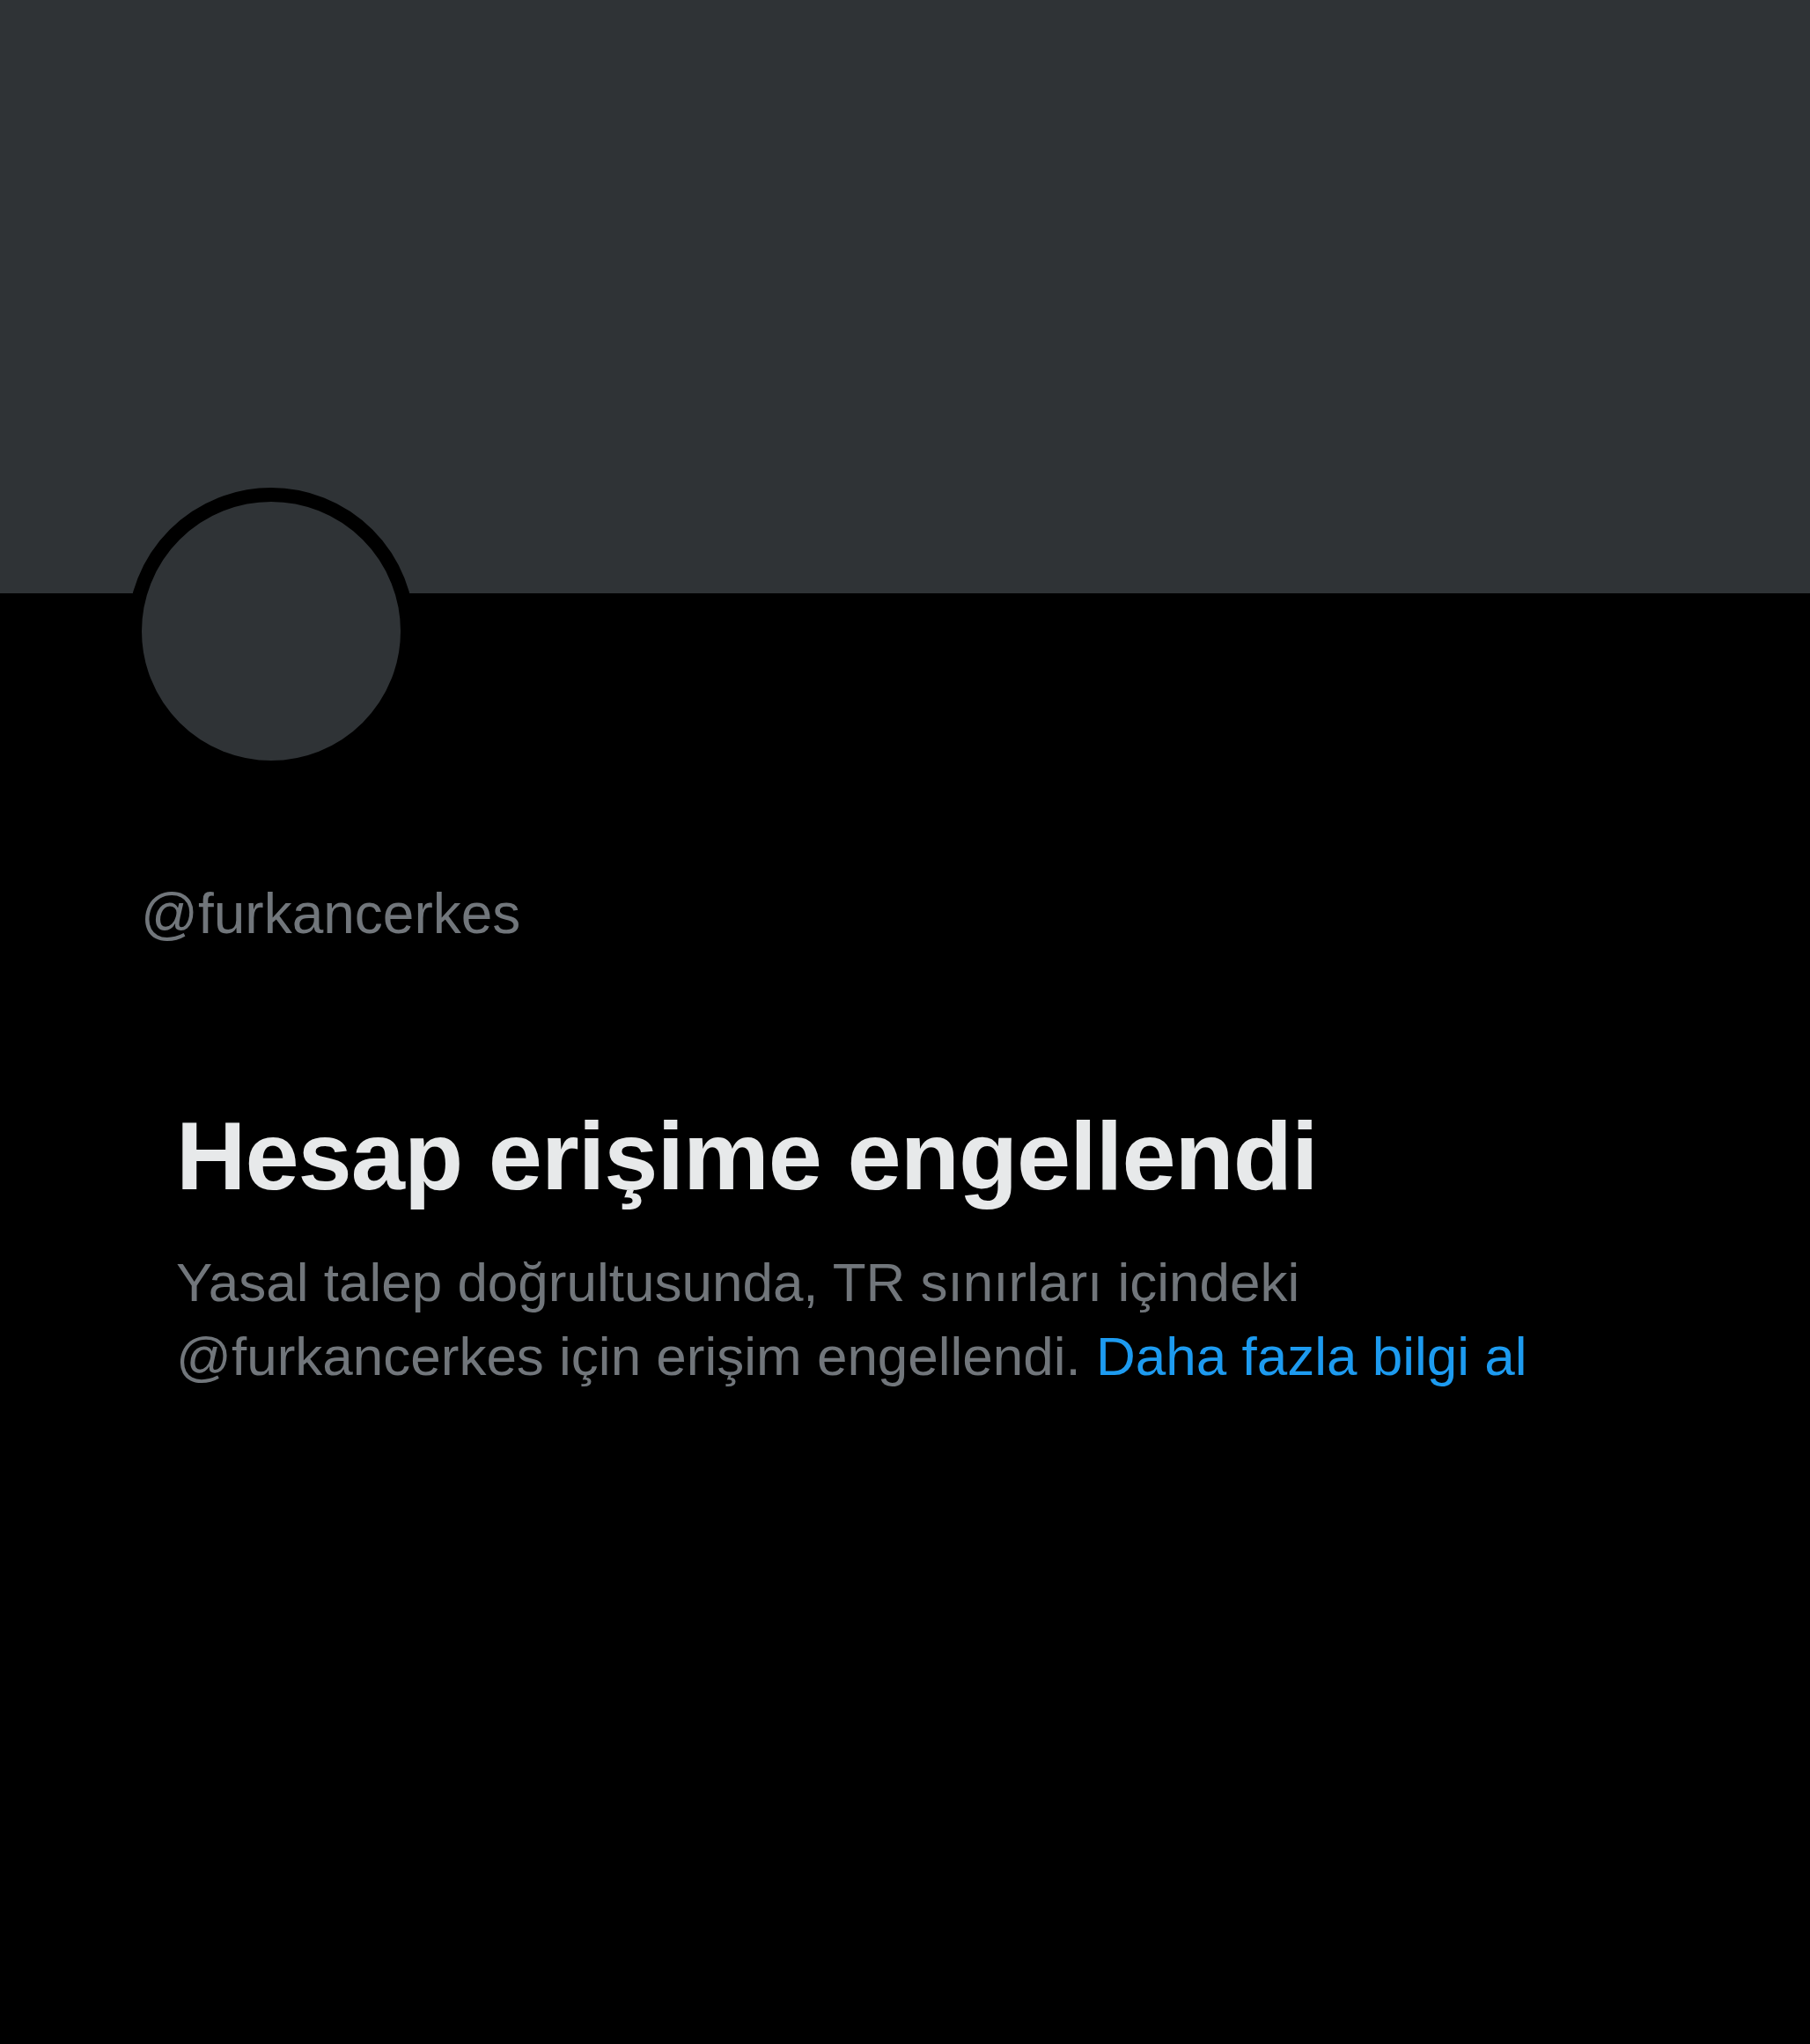 The height and width of the screenshot is (2044, 1810). I want to click on notice-title: Hesap erişime engellendi, so click(747, 1155).